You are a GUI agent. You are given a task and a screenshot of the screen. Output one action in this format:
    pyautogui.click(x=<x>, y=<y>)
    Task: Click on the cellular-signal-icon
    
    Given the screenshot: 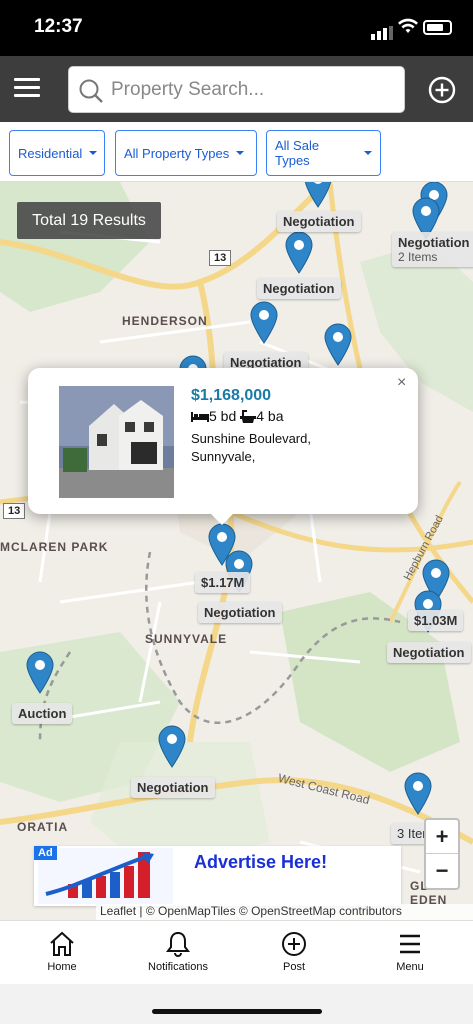 What is the action you would take?
    pyautogui.click(x=383, y=31)
    